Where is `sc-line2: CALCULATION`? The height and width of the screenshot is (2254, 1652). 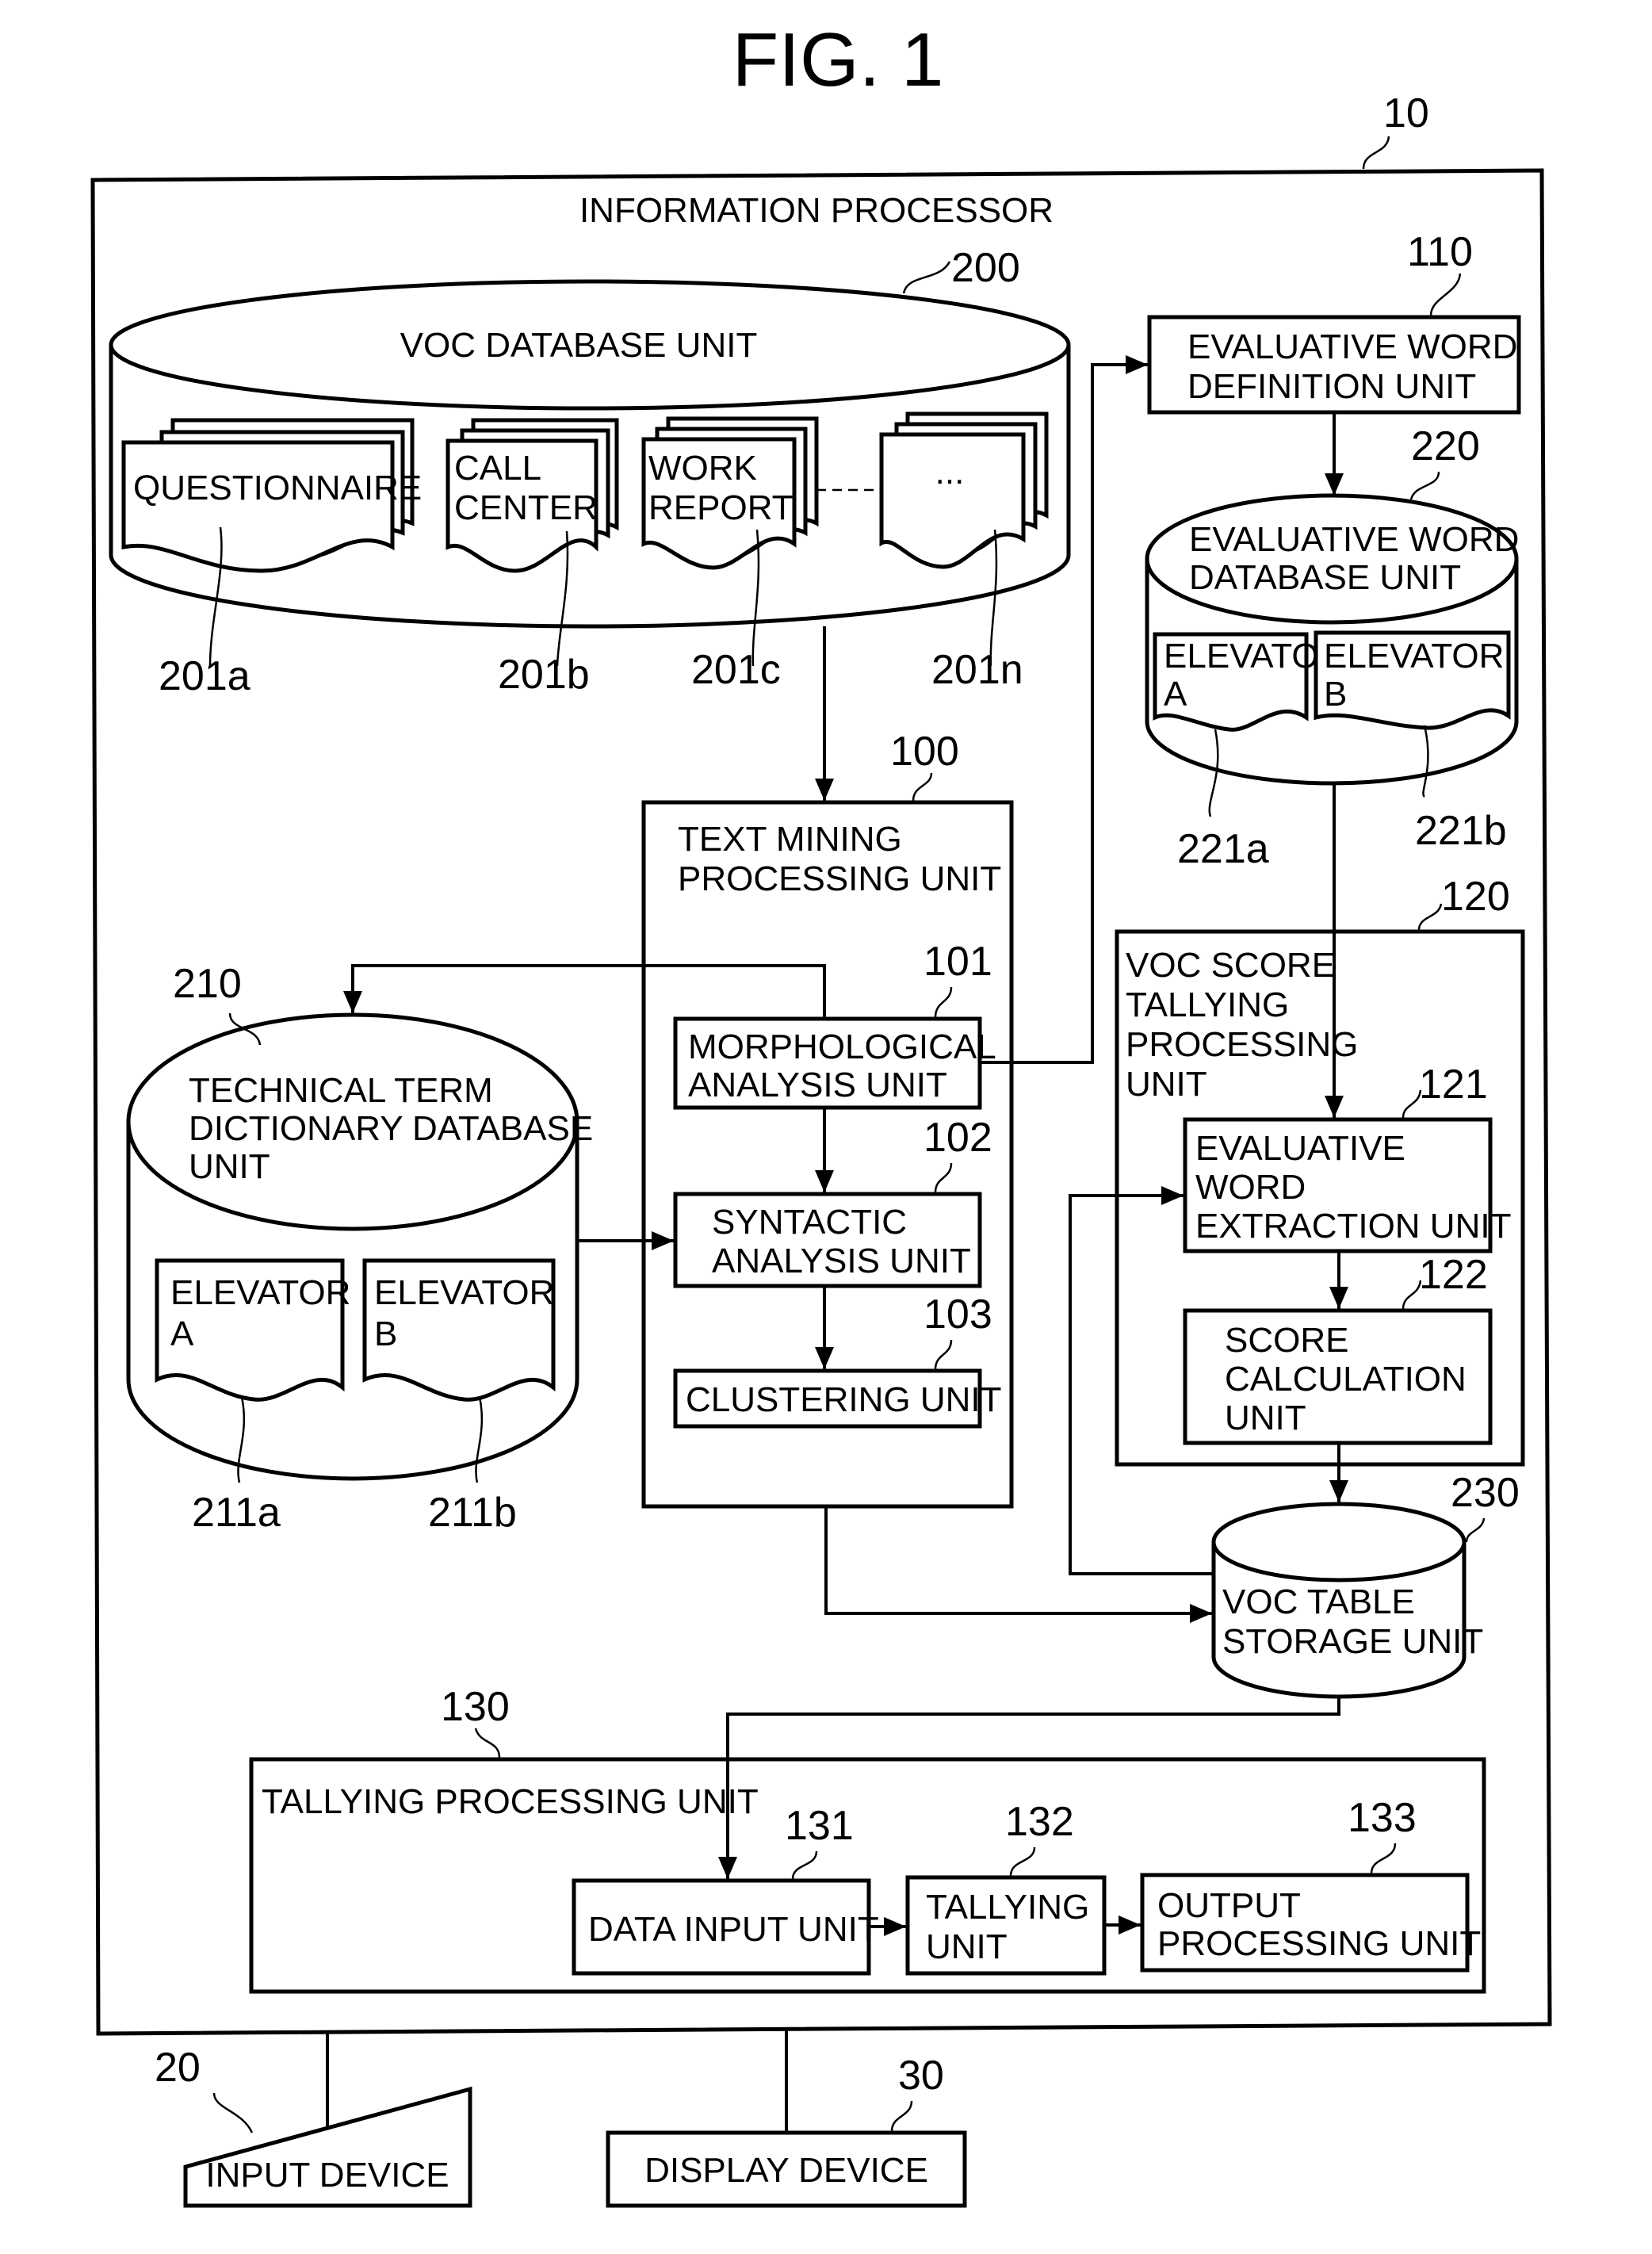 sc-line2: CALCULATION is located at coordinates (1346, 1379).